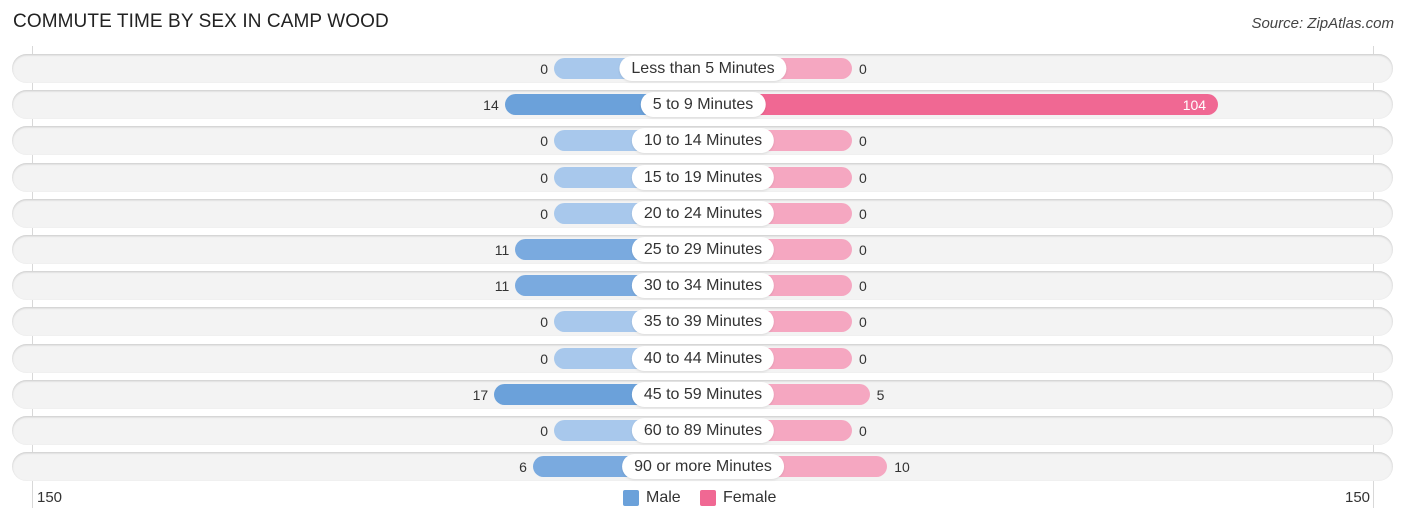 This screenshot has width=1406, height=523. I want to click on value-label-male: 14, so click(491, 105).